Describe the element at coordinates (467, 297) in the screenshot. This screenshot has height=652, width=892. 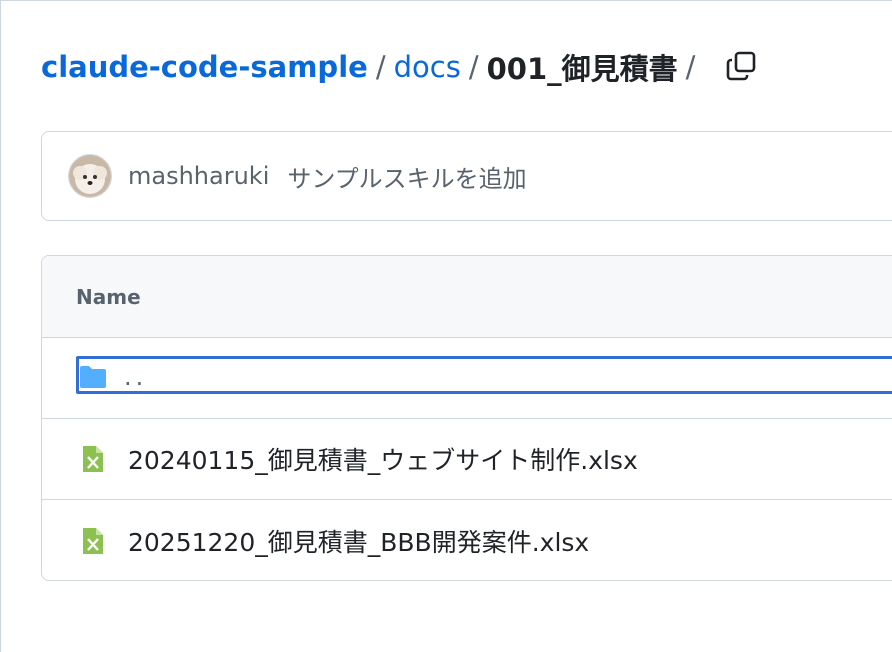
I see `table-header-name: Name` at that location.